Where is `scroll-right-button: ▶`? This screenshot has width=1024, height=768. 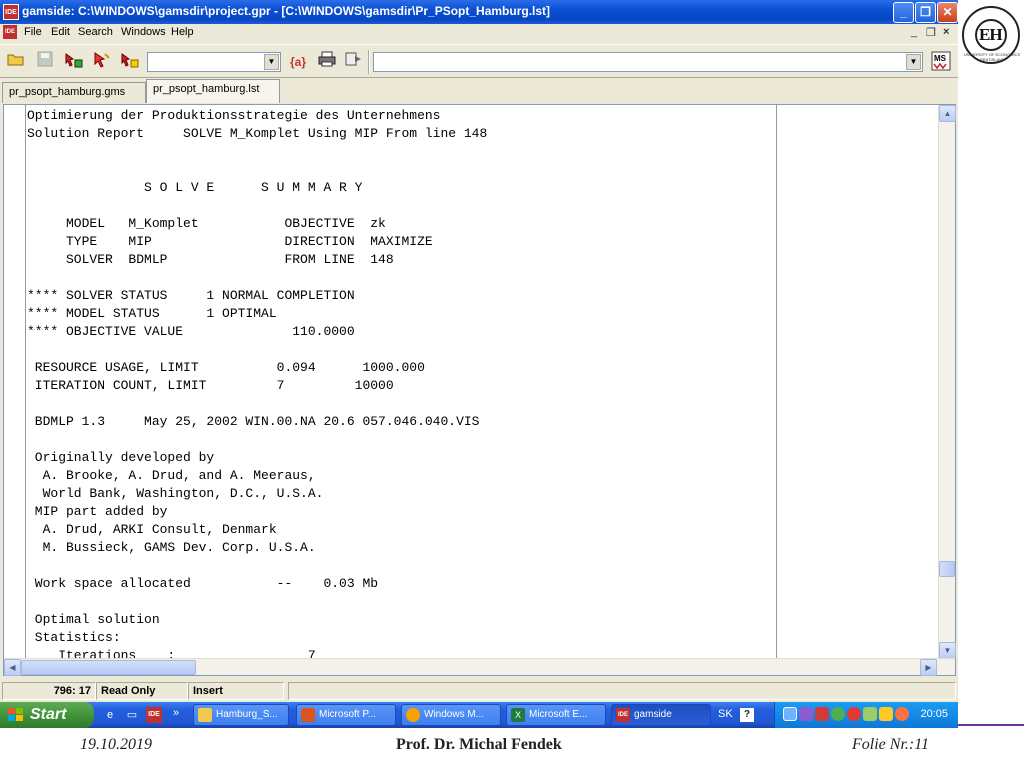
scroll-right-button: ▶ is located at coordinates (928, 667).